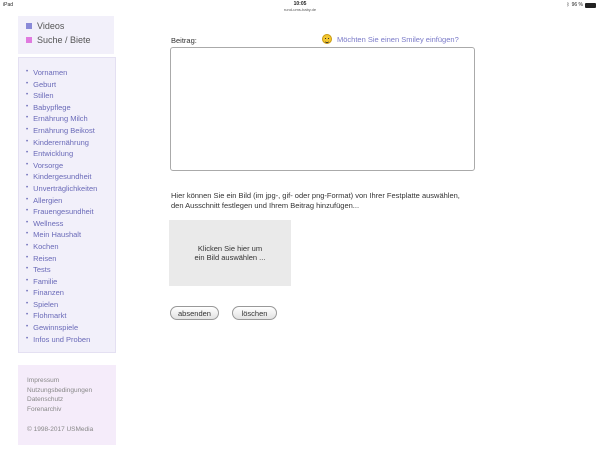 The image size is (600, 450). Describe the element at coordinates (322, 109) in the screenshot. I see `post-textarea` at that location.